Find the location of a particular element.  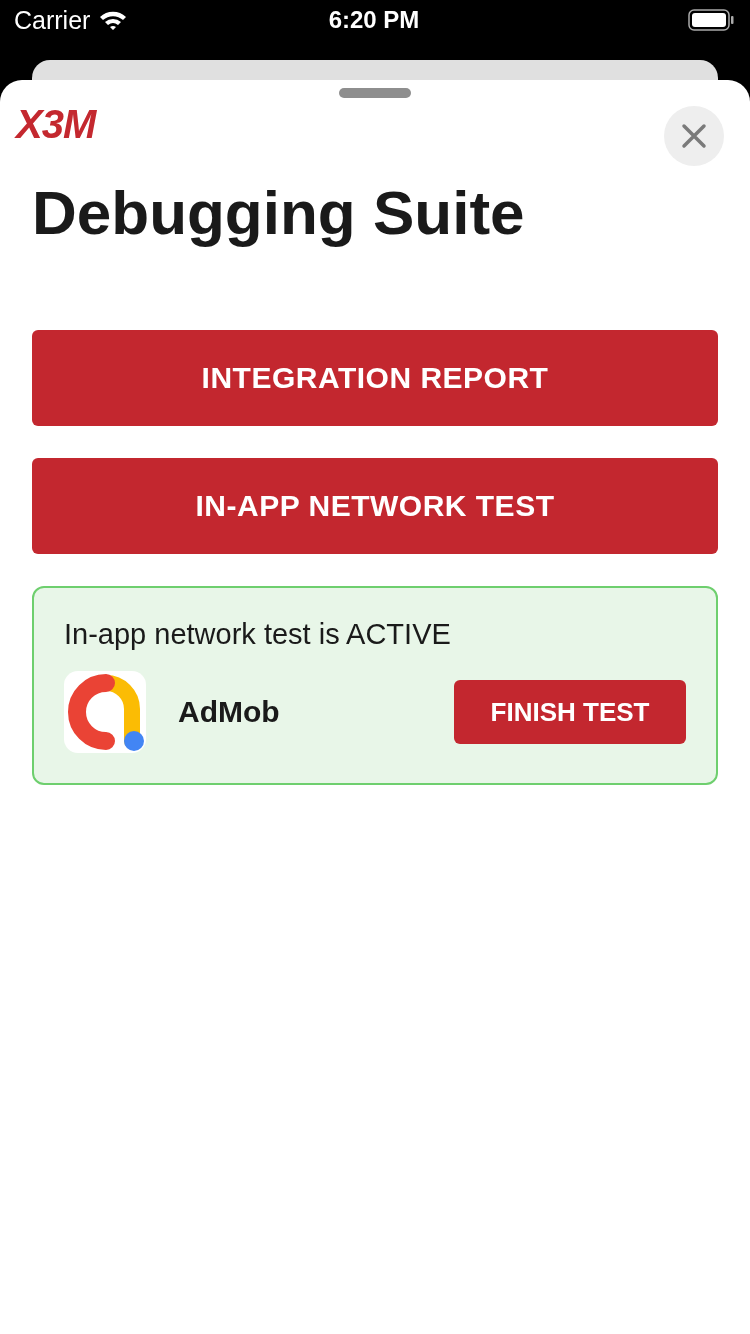

network-name: AdMob is located at coordinates (229, 712).